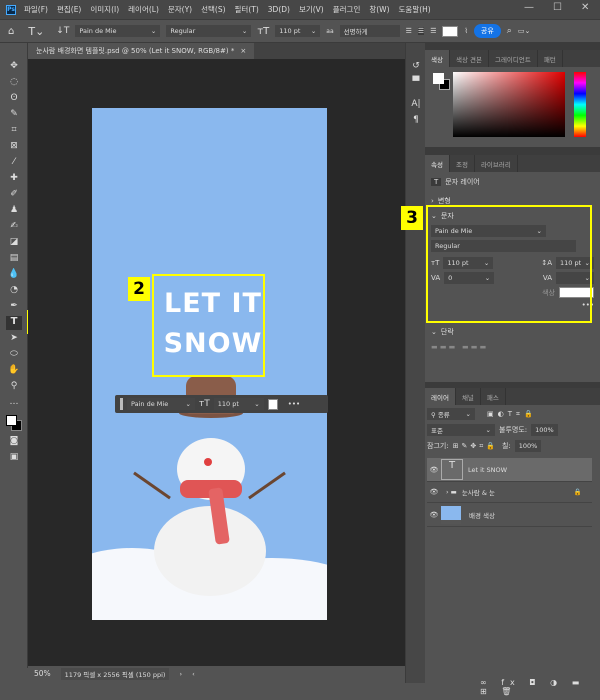 The image size is (600, 700). I want to click on text-color-swatch, so click(450, 31).